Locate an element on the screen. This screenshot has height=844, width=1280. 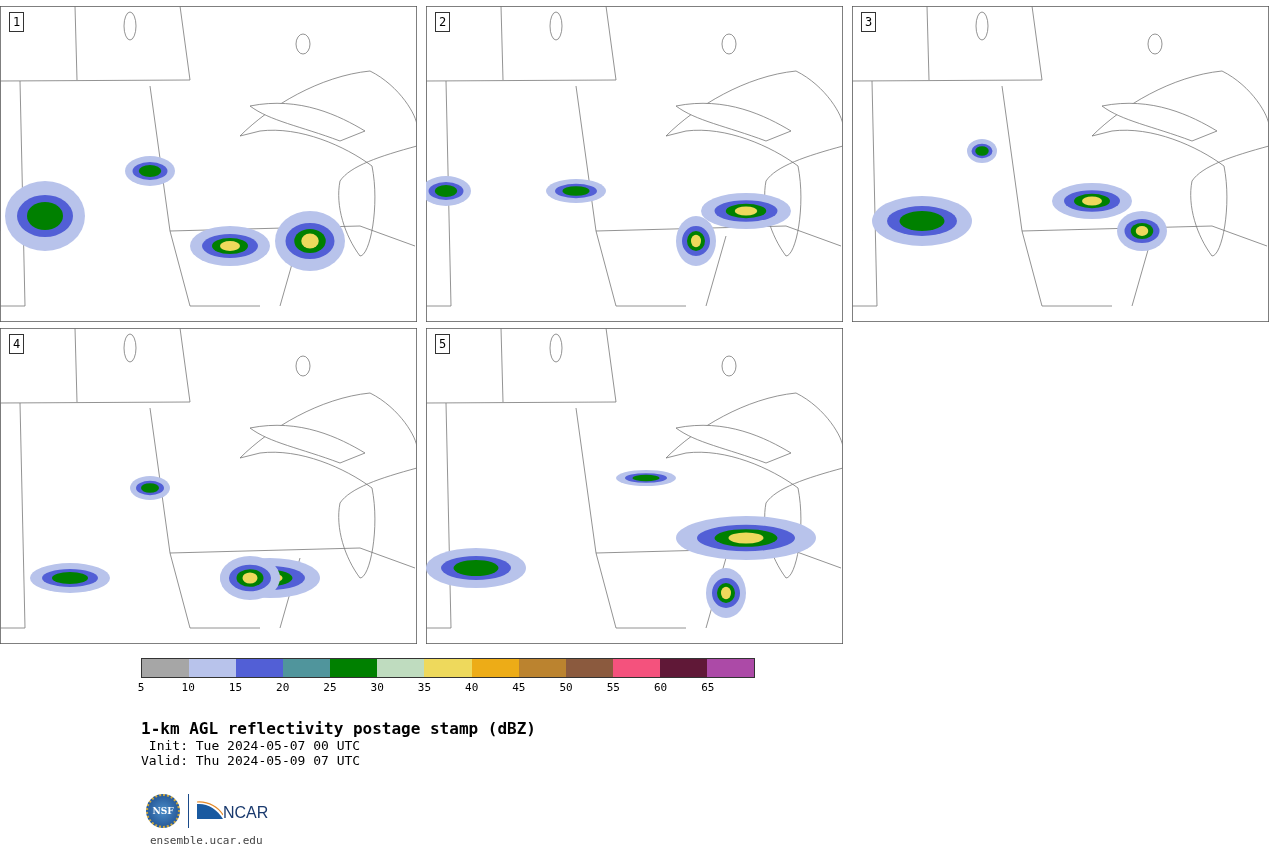
tick-label: 40 is located at coordinates (472, 688).